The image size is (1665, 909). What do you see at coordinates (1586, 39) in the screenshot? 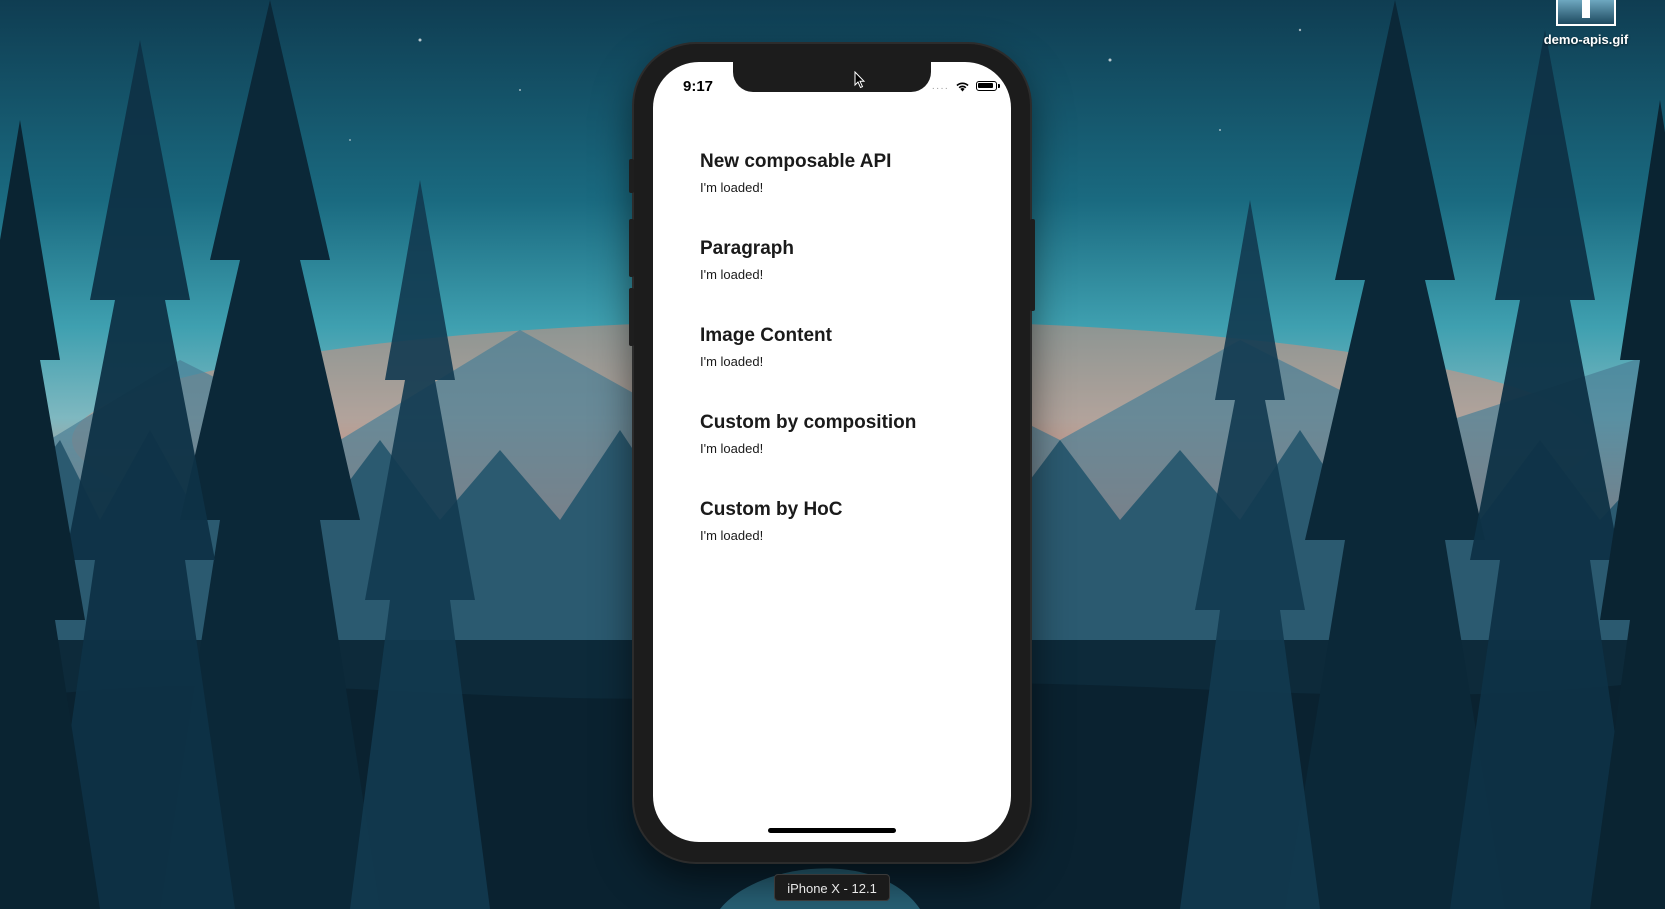
I see `desktop-file-label: demo-apis.gif` at bounding box center [1586, 39].